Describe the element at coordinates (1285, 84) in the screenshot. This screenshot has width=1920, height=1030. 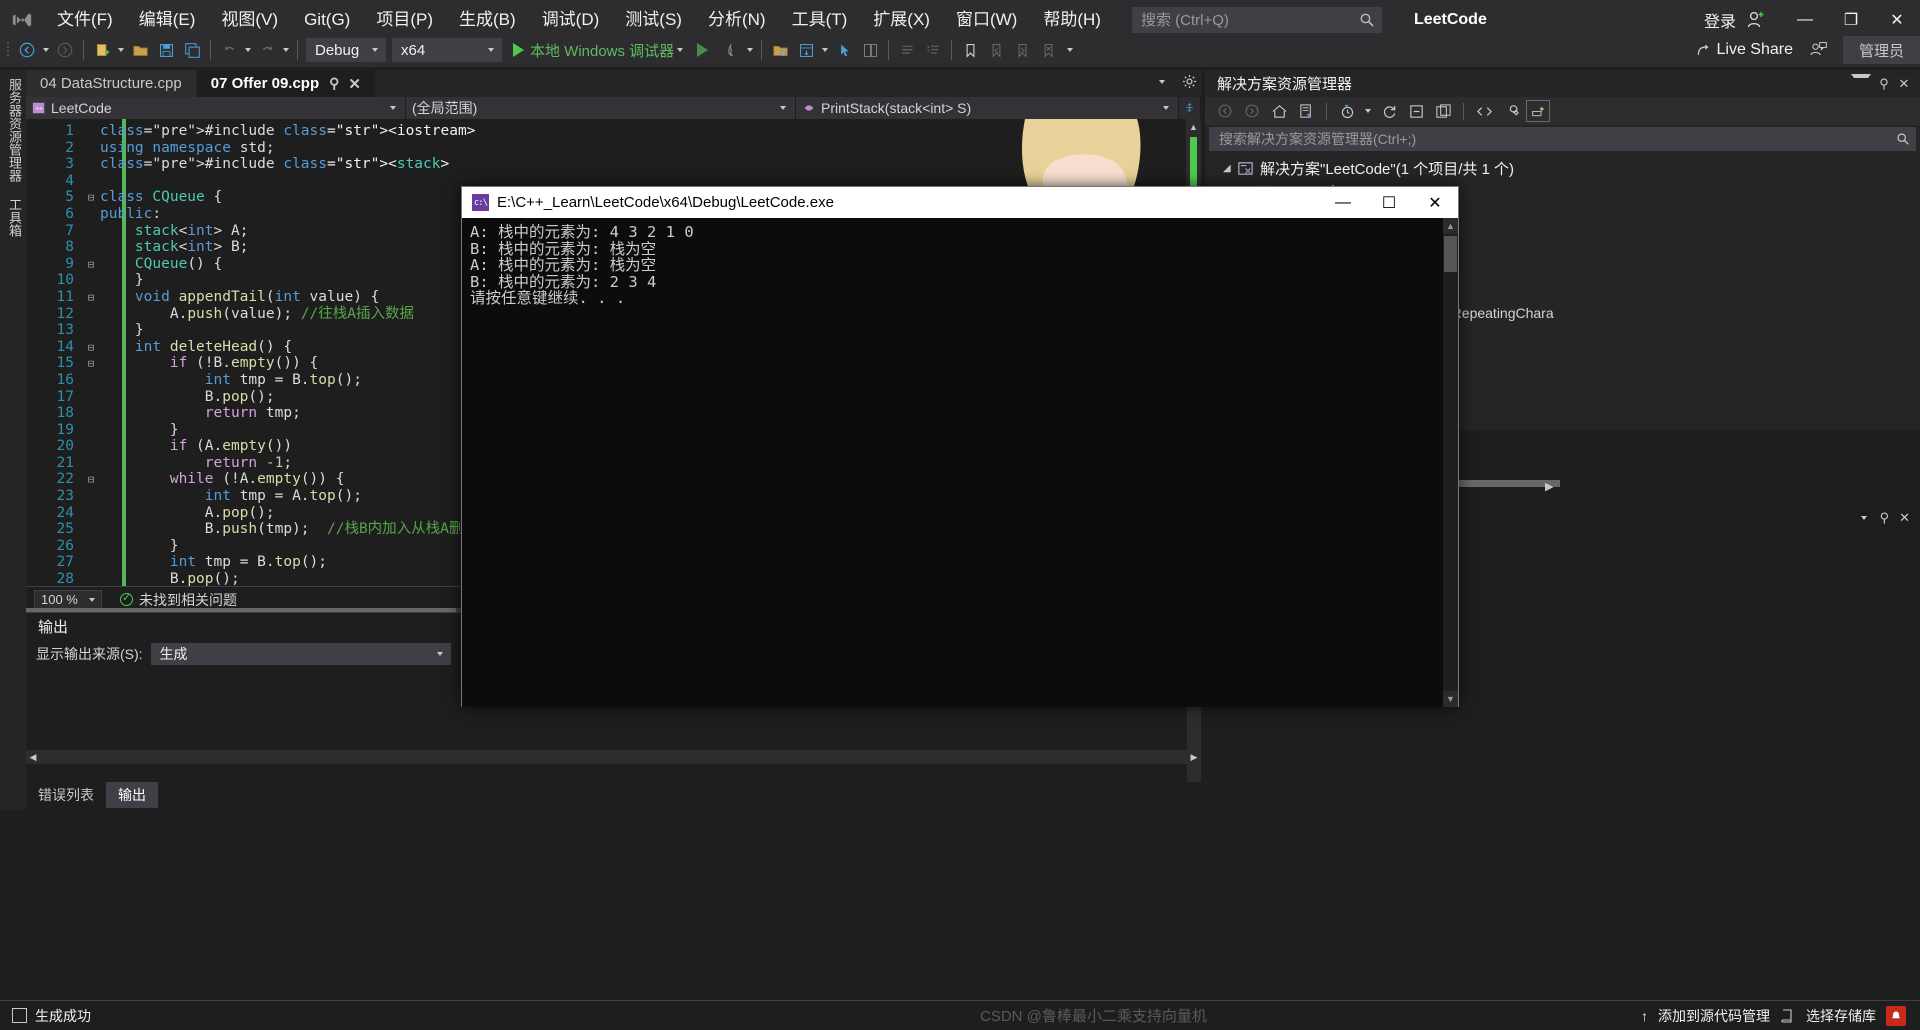
I see `solution-explorer-title: 解决方案资源管理器` at that location.